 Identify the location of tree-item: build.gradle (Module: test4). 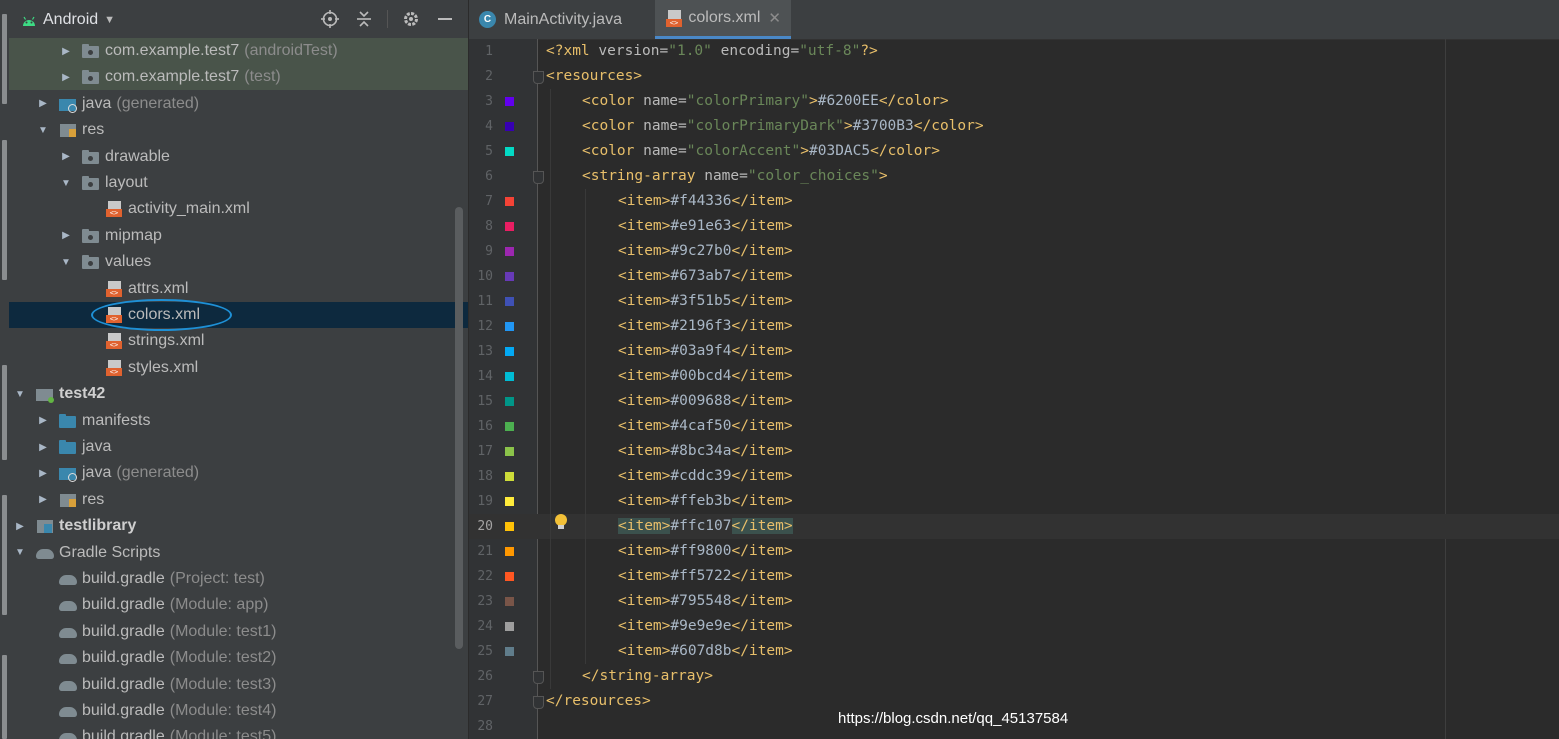
(238, 711).